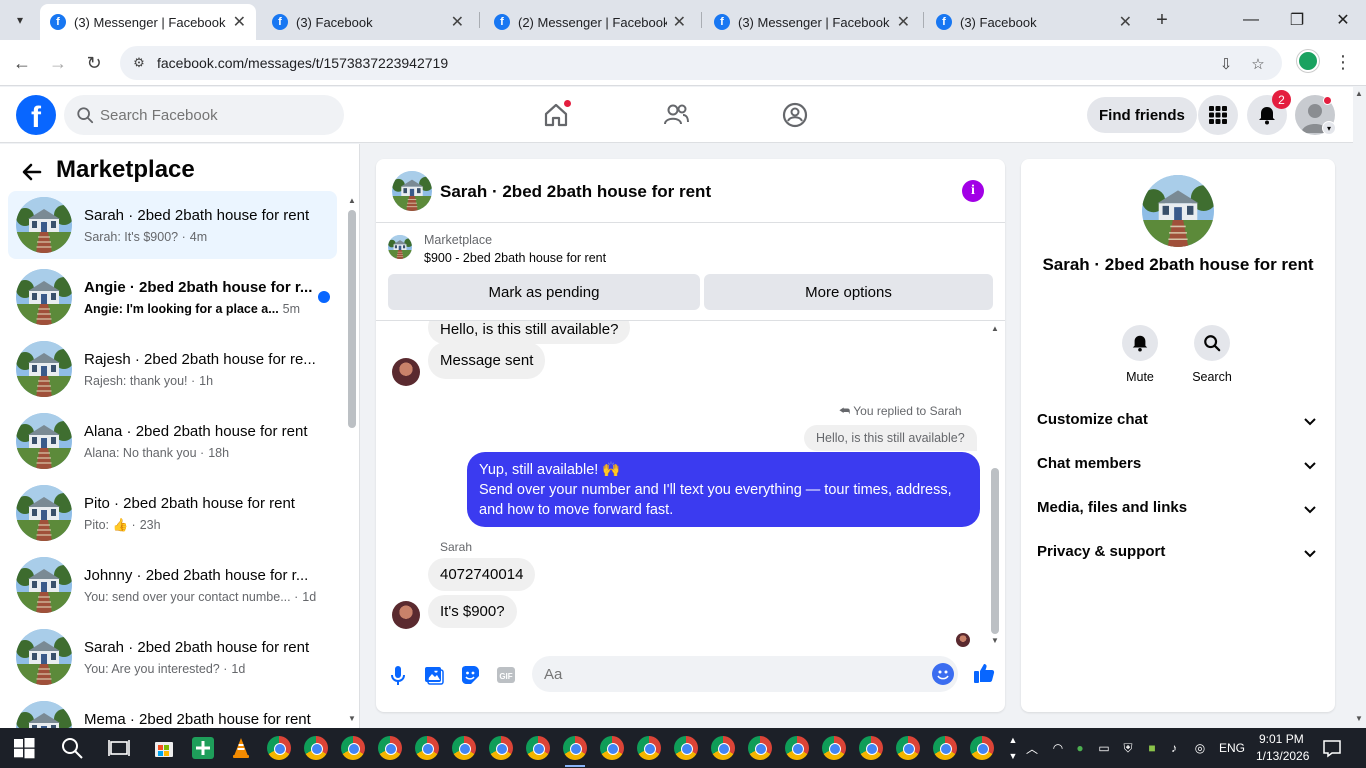 This screenshot has width=1366, height=768. I want to click on meet-now-icon: ◎, so click(1200, 748).